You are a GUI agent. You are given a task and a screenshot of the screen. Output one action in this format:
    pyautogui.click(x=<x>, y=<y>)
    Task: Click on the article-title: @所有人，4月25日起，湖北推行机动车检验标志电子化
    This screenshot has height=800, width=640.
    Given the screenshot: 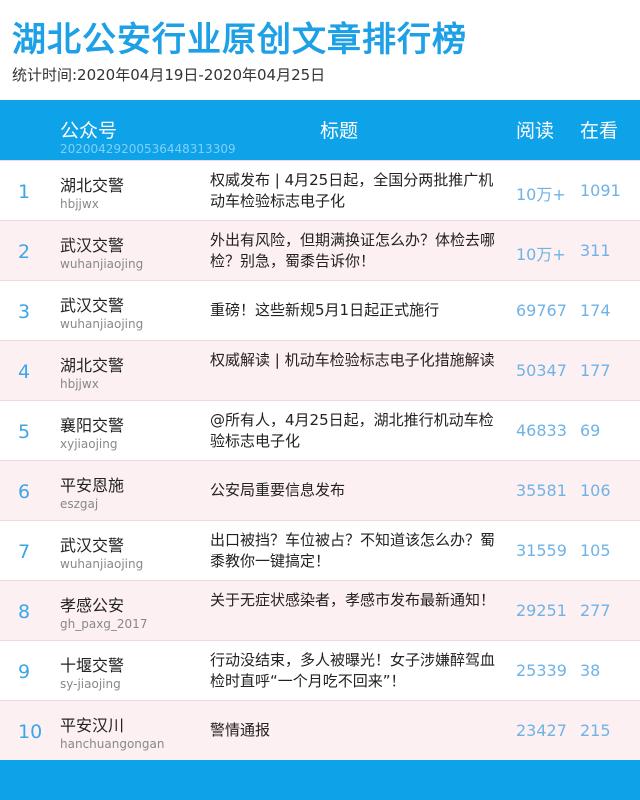 What is the action you would take?
    pyautogui.click(x=357, y=431)
    